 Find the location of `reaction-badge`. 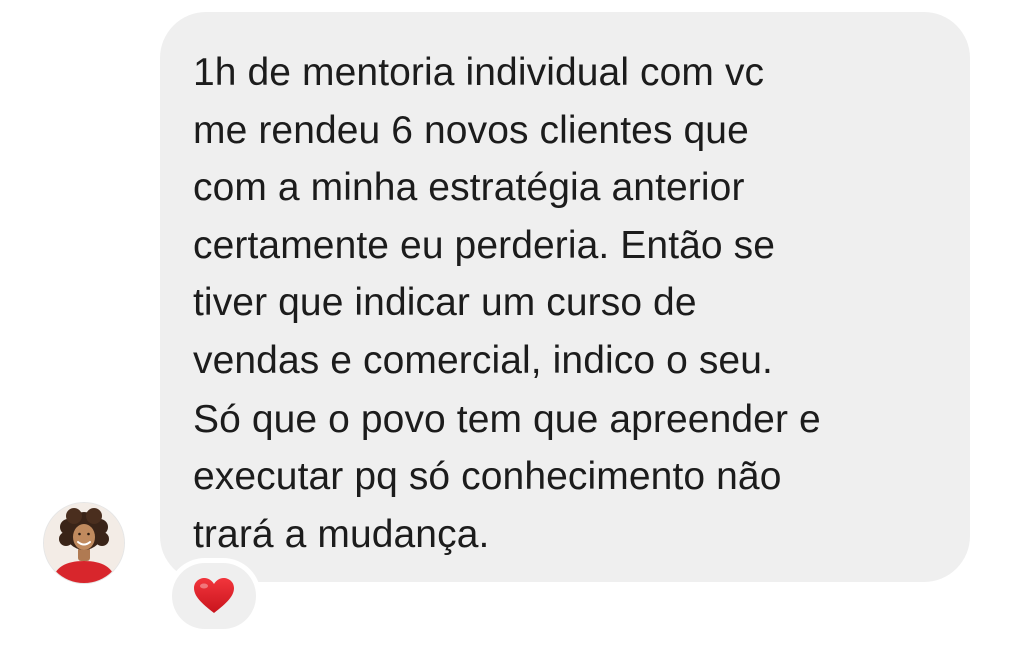

reaction-badge is located at coordinates (214, 596).